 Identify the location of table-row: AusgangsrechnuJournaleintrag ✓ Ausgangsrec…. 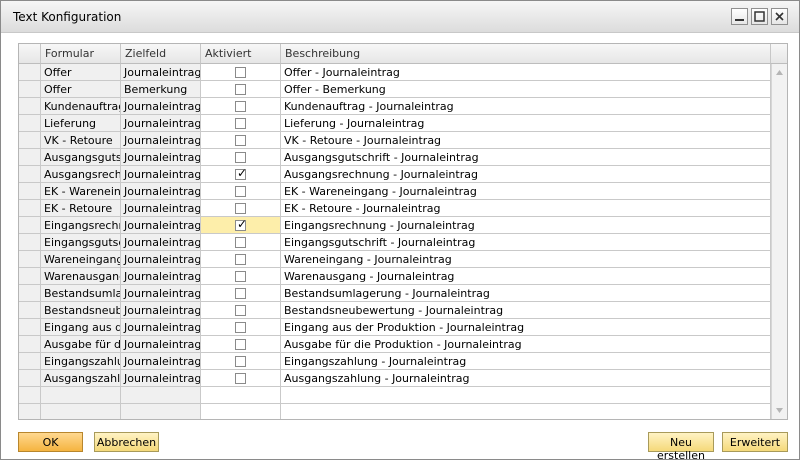
(395, 174).